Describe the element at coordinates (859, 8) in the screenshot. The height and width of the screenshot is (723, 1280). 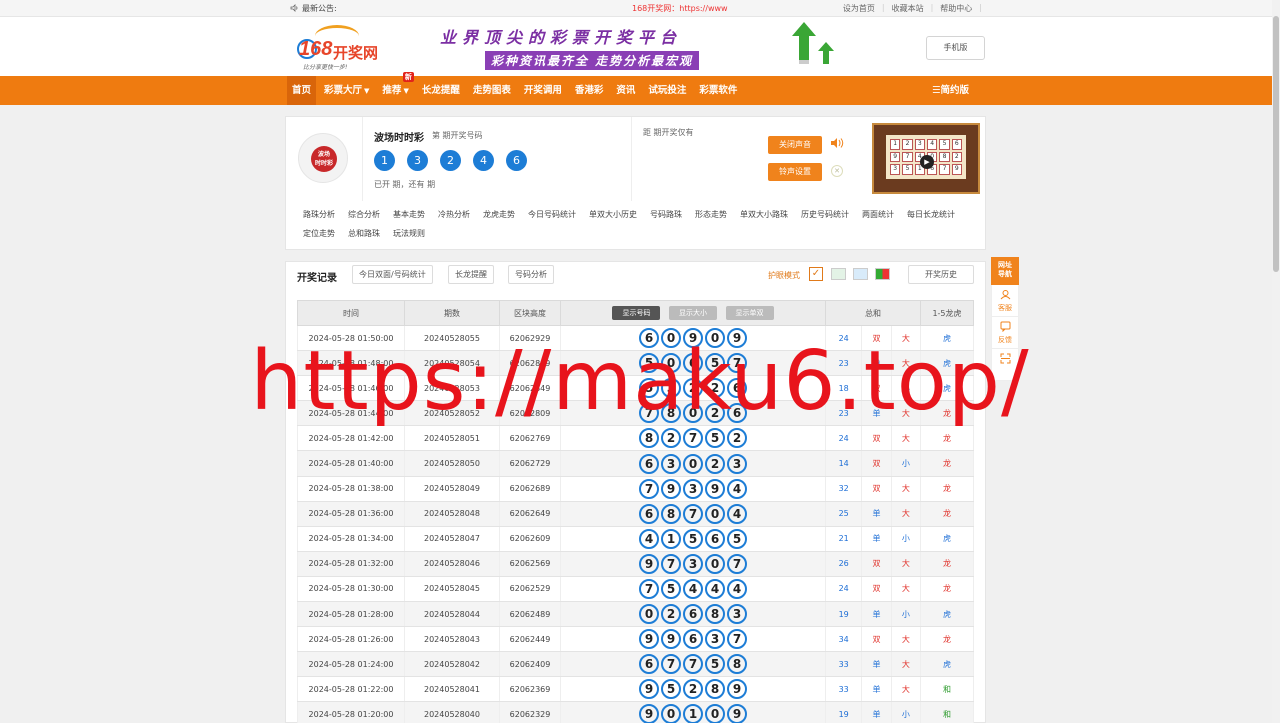
I see `set-homepage-link: 设为首页` at that location.